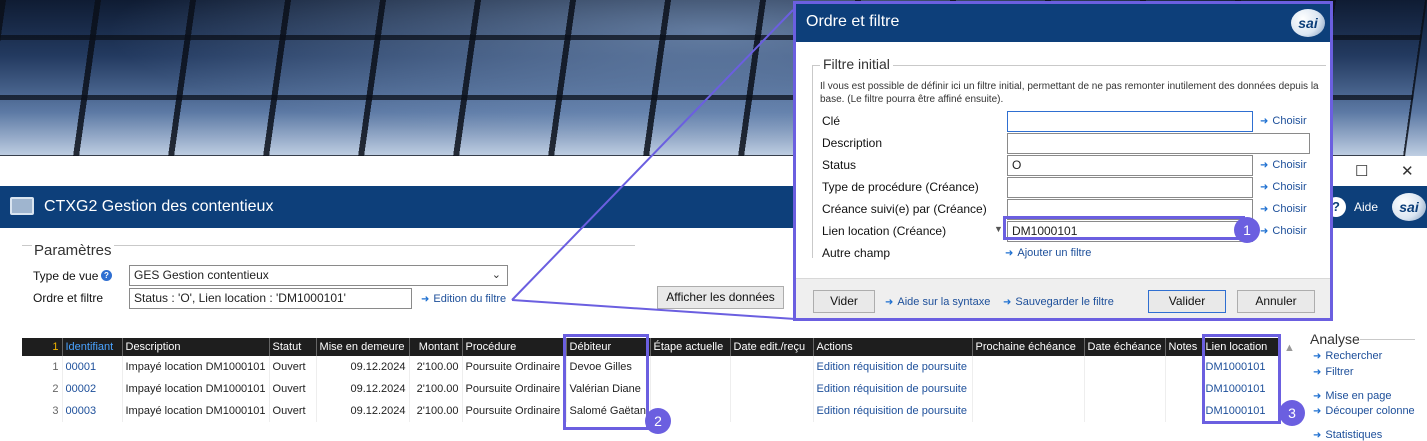 The image size is (1427, 441). I want to click on choose-link-type-procedure: ➜ Choisir, so click(1283, 187).